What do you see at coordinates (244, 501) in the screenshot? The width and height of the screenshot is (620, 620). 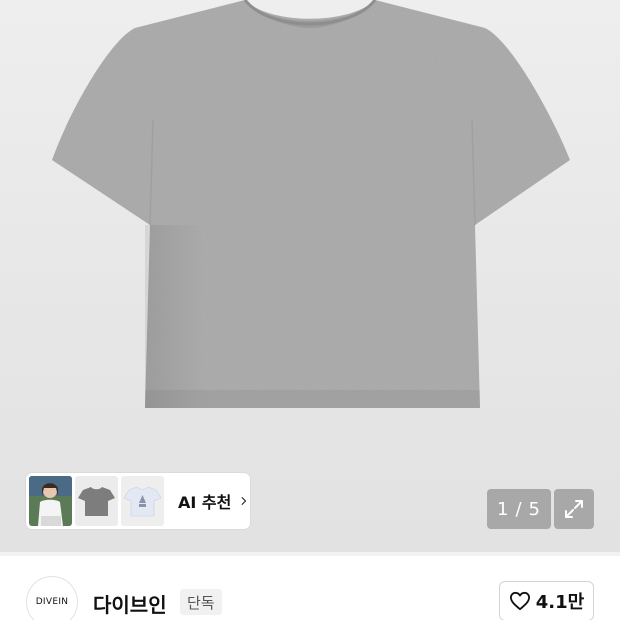 I see `chevron-right-icon` at bounding box center [244, 501].